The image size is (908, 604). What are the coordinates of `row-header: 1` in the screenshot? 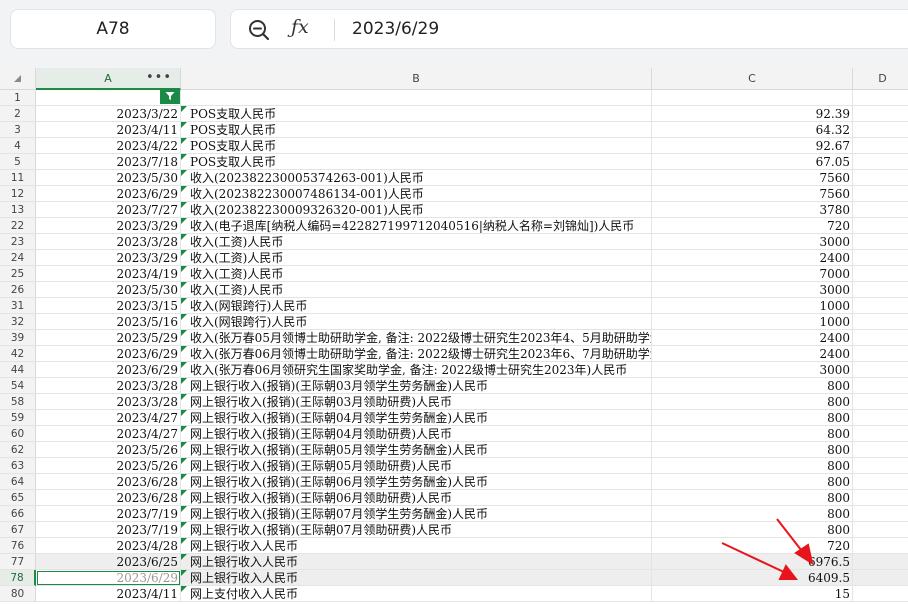 It's located at (18, 98).